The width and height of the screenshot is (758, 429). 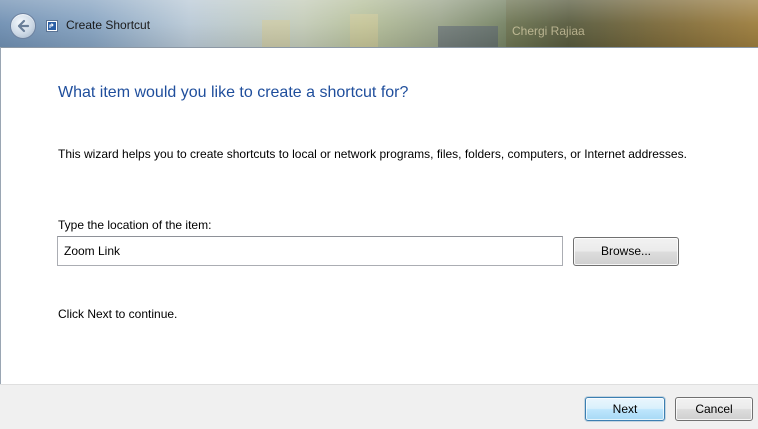 What do you see at coordinates (135, 225) in the screenshot?
I see `location-label: Type the location of the item:` at bounding box center [135, 225].